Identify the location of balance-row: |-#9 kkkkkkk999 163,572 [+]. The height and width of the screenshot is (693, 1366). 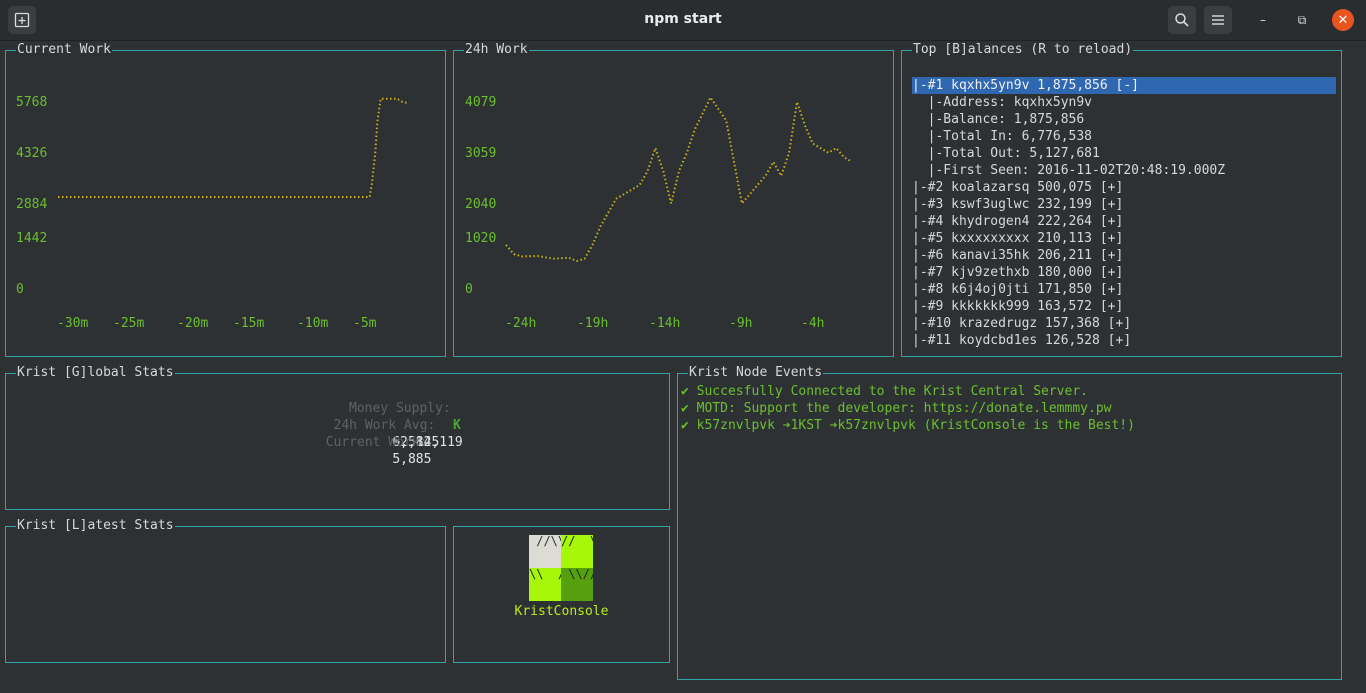
(1017, 306).